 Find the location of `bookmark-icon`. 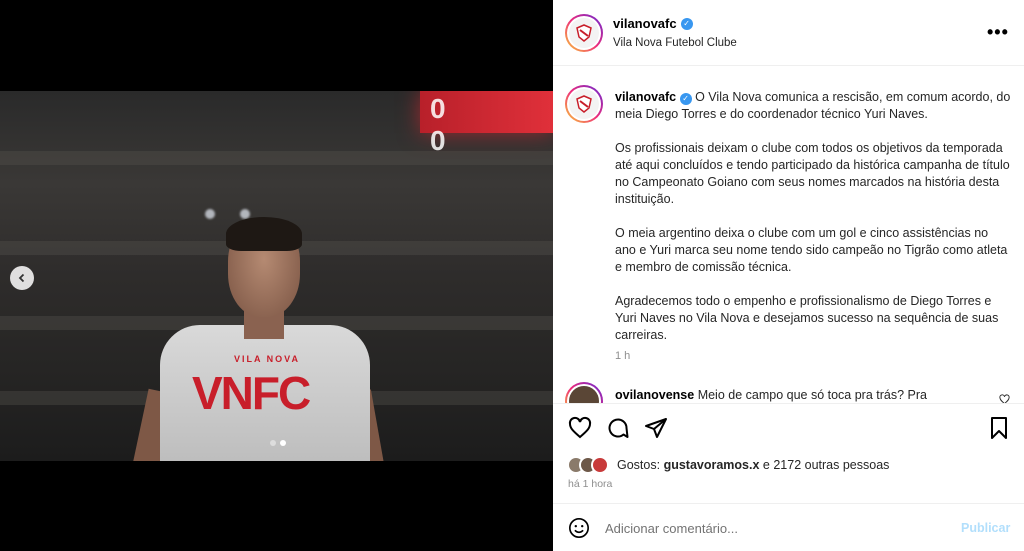

bookmark-icon is located at coordinates (999, 428).